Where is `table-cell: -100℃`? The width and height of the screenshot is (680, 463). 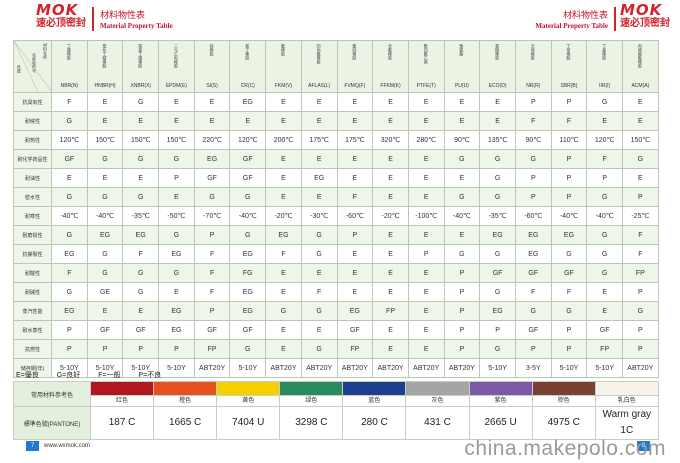 table-cell: -100℃ is located at coordinates (426, 216).